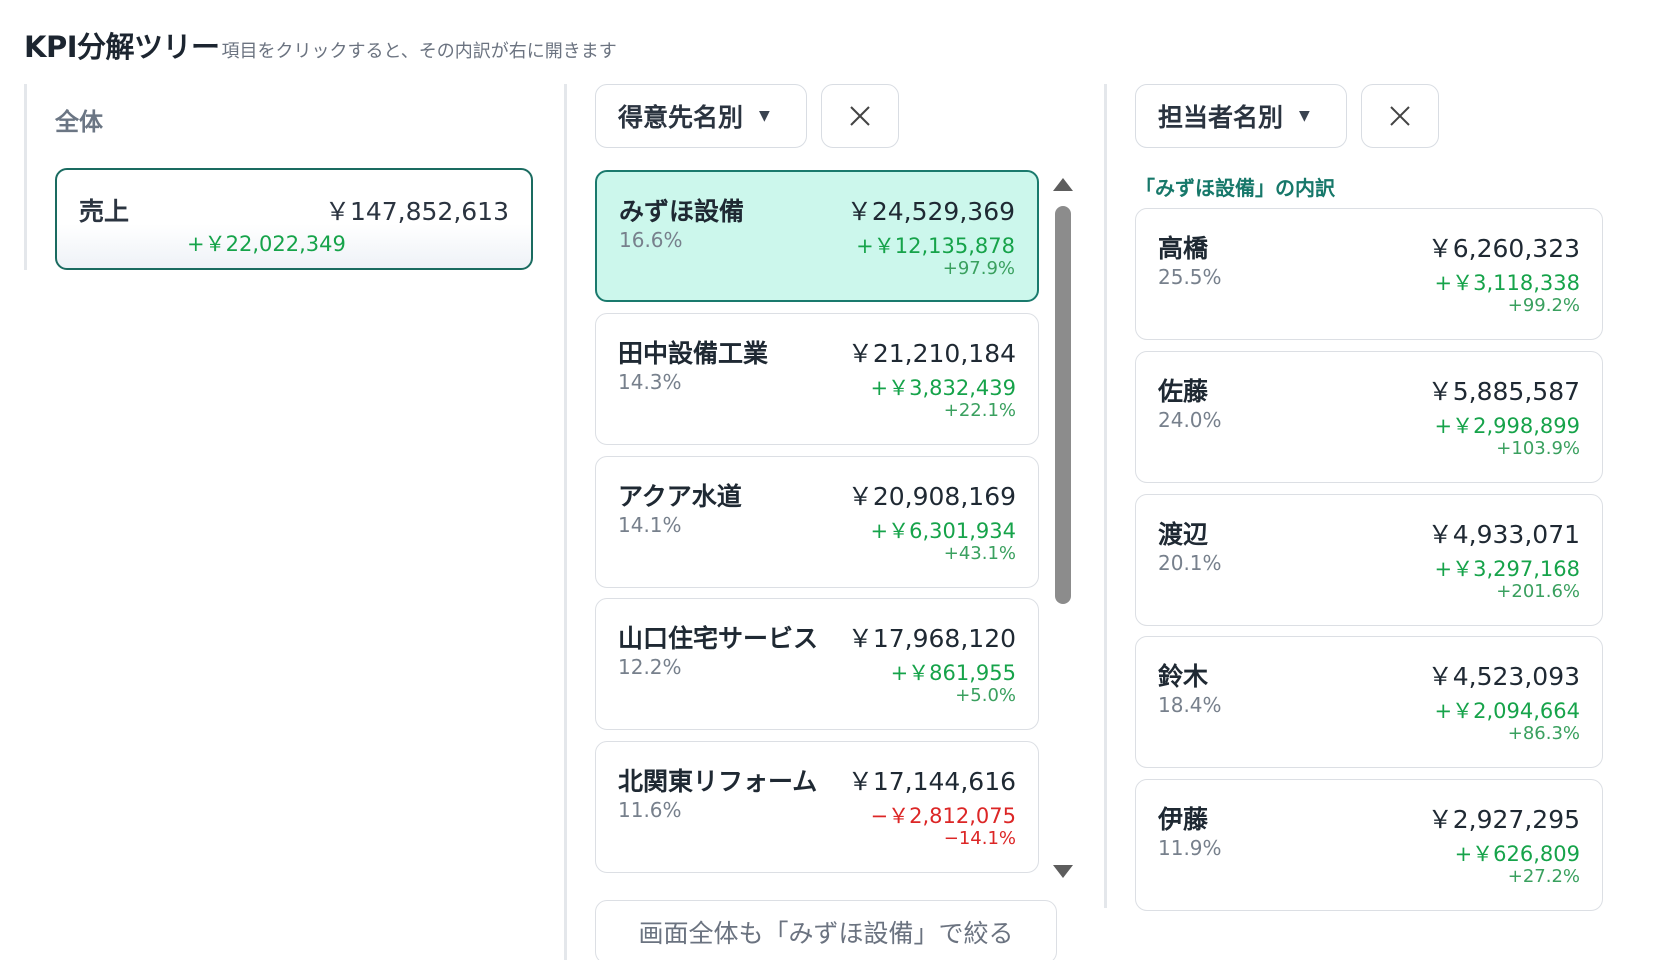  What do you see at coordinates (1190, 420) in the screenshot?
I see `card-share: 24.0%` at bounding box center [1190, 420].